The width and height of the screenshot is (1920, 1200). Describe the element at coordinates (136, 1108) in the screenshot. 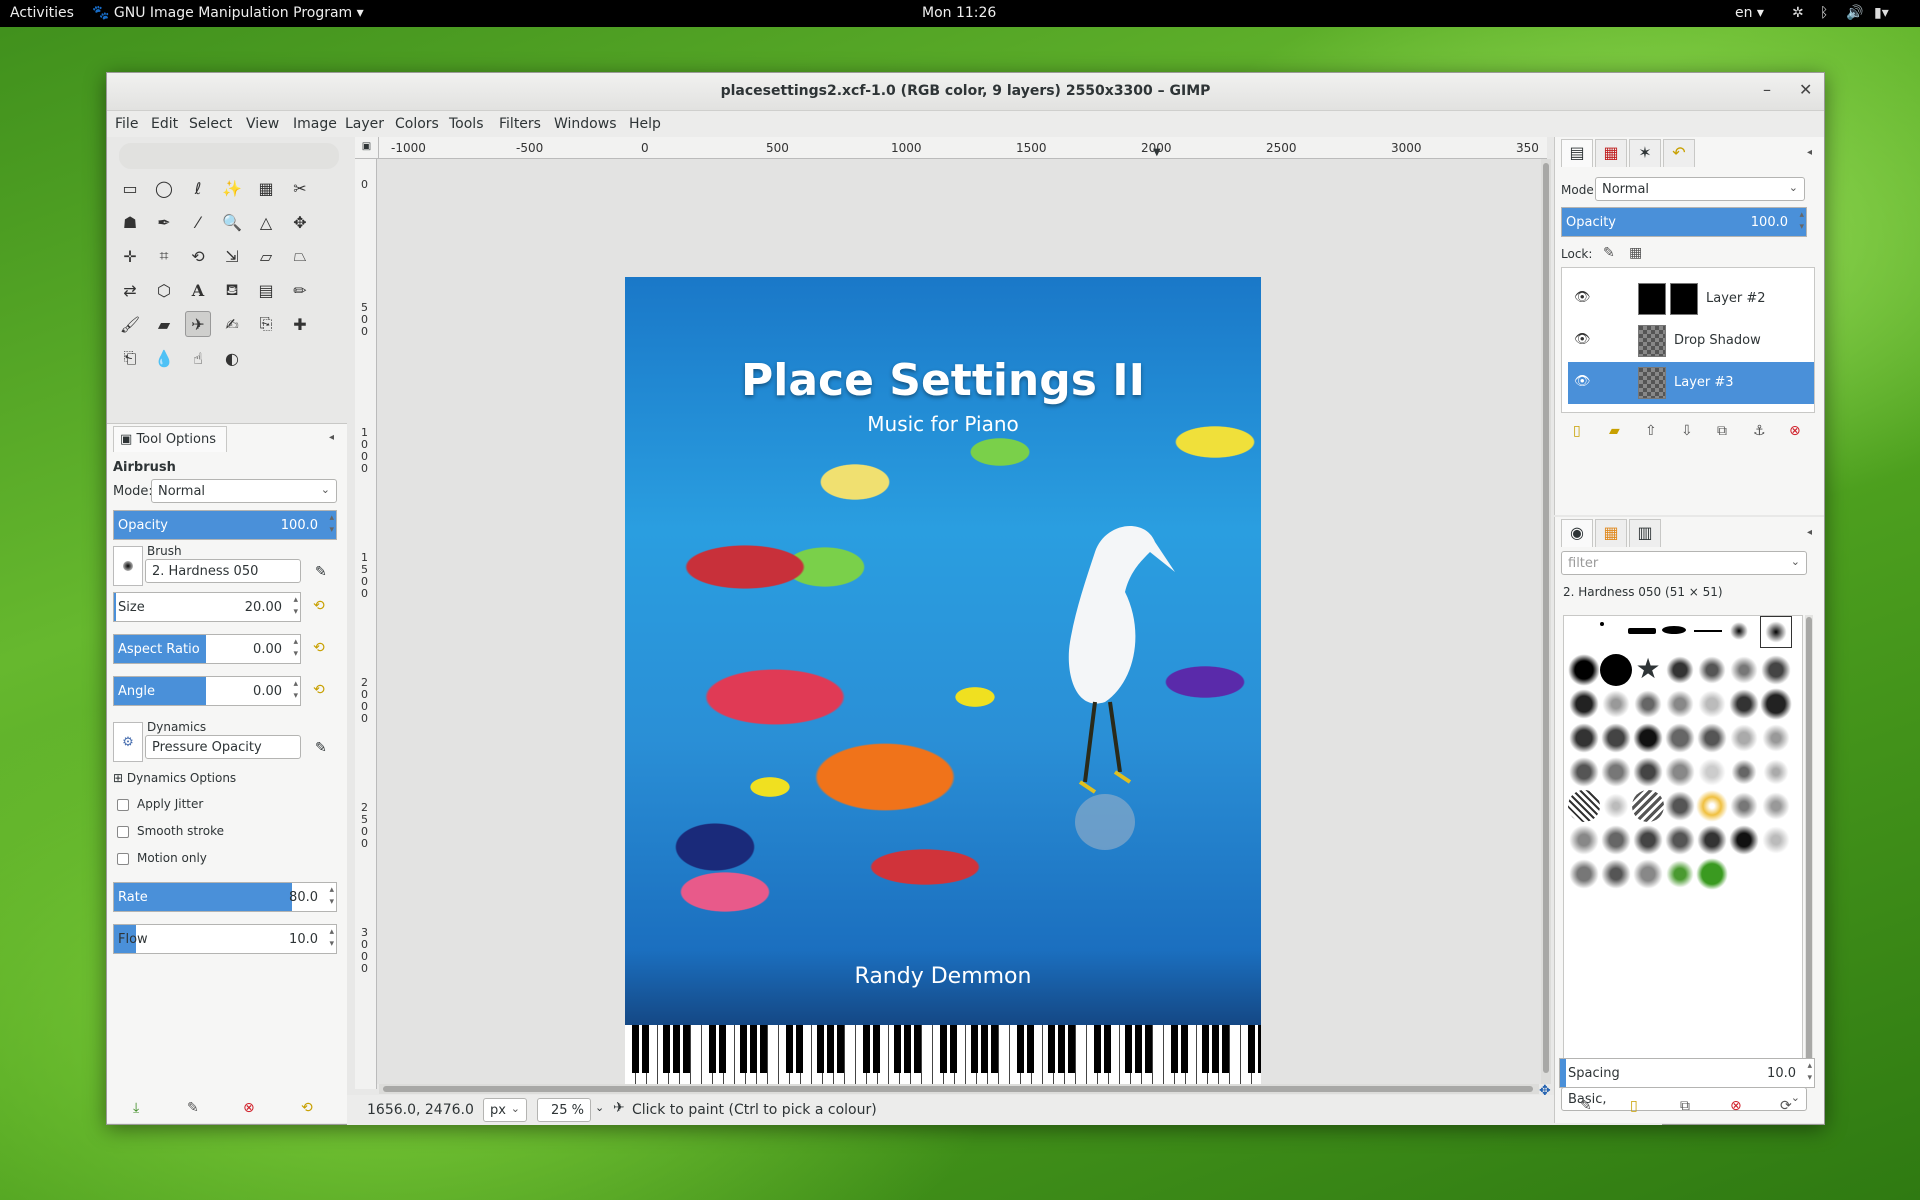

I see `save-options-icon: ⤓` at that location.